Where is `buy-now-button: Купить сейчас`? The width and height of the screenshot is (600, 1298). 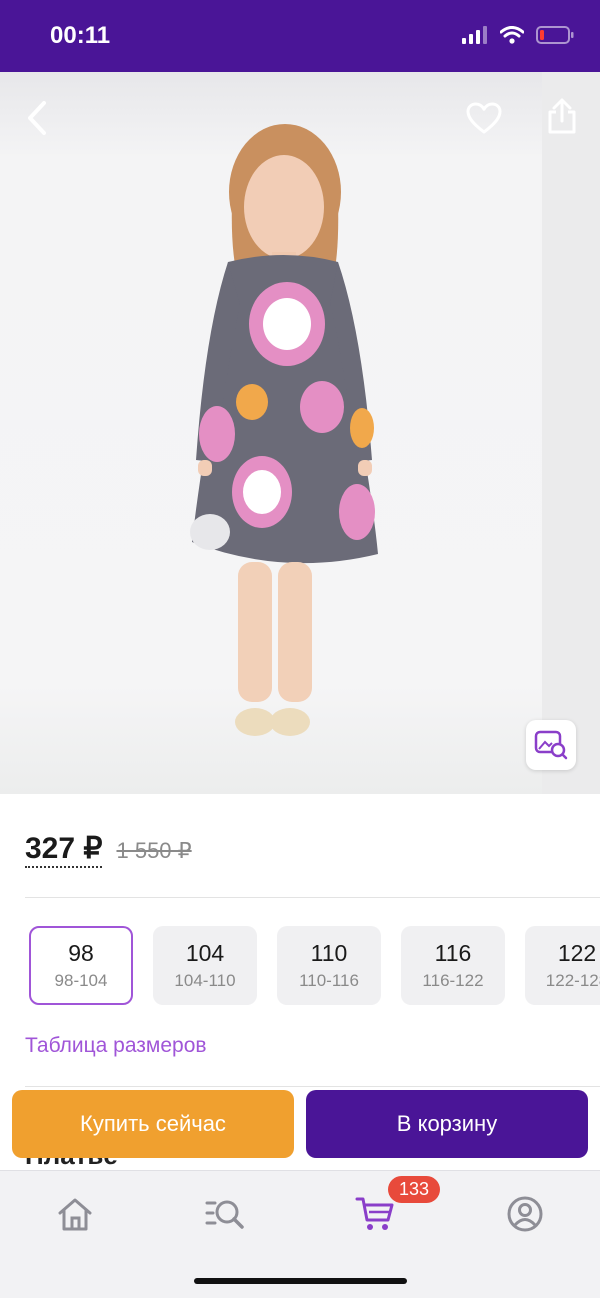 buy-now-button: Купить сейчас is located at coordinates (153, 1124).